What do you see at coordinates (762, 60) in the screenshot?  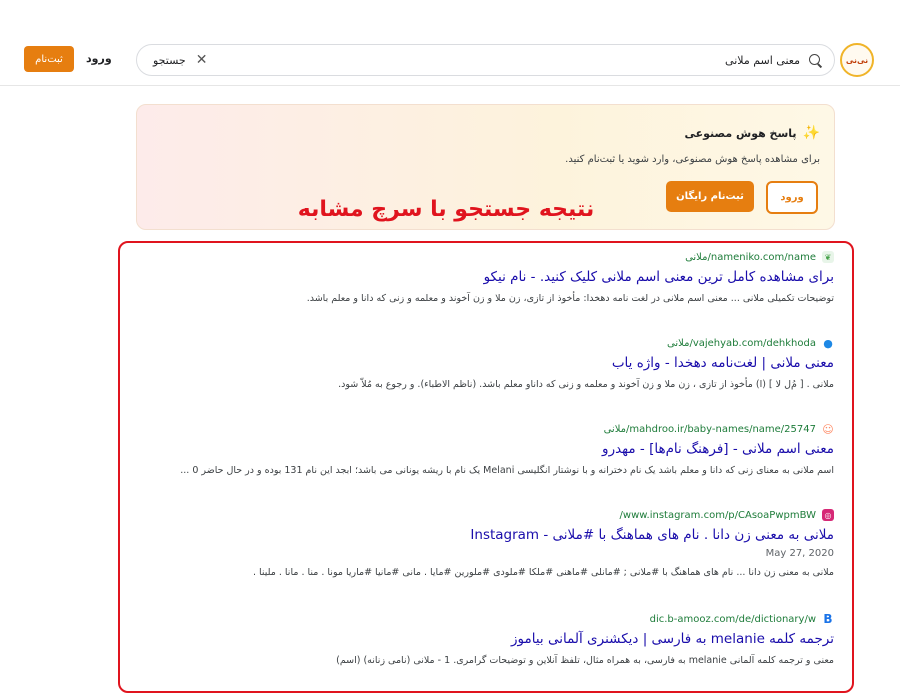 I see `search-input: معنی اسم ملانی` at bounding box center [762, 60].